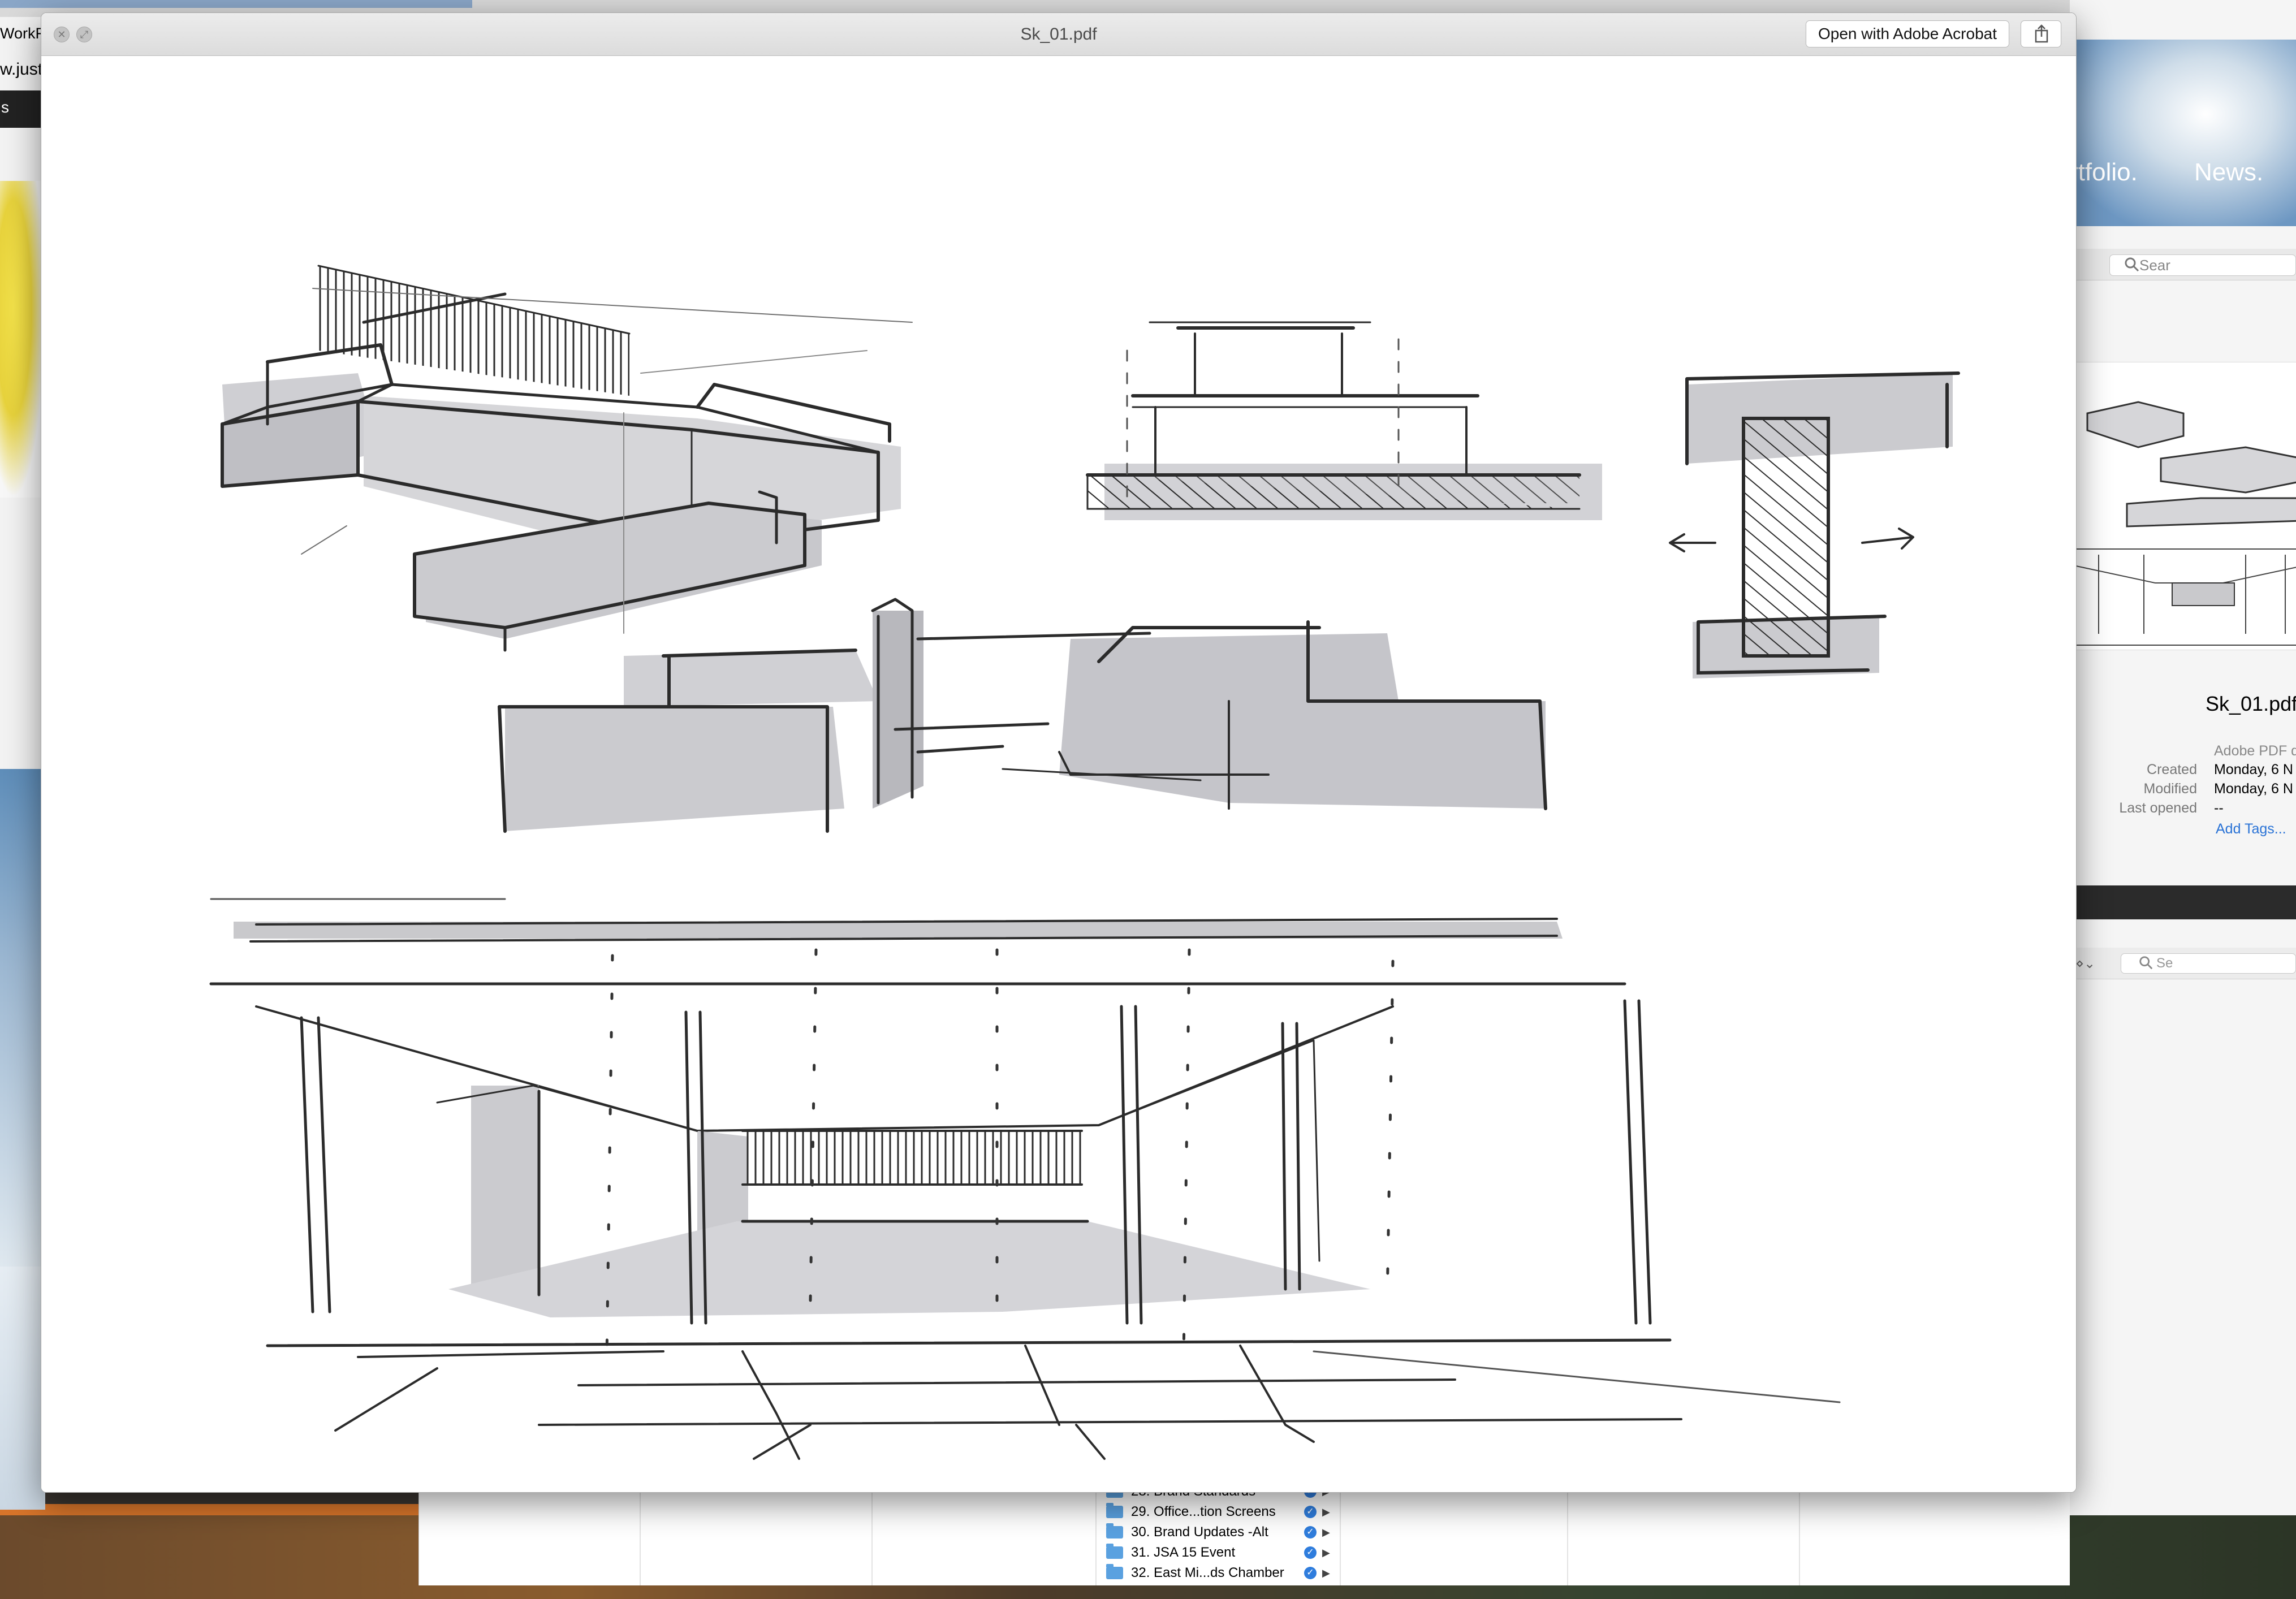 The width and height of the screenshot is (2296, 1599). What do you see at coordinates (2255, 751) in the screenshot?
I see `file-kind-label: Adobe PDF d` at bounding box center [2255, 751].